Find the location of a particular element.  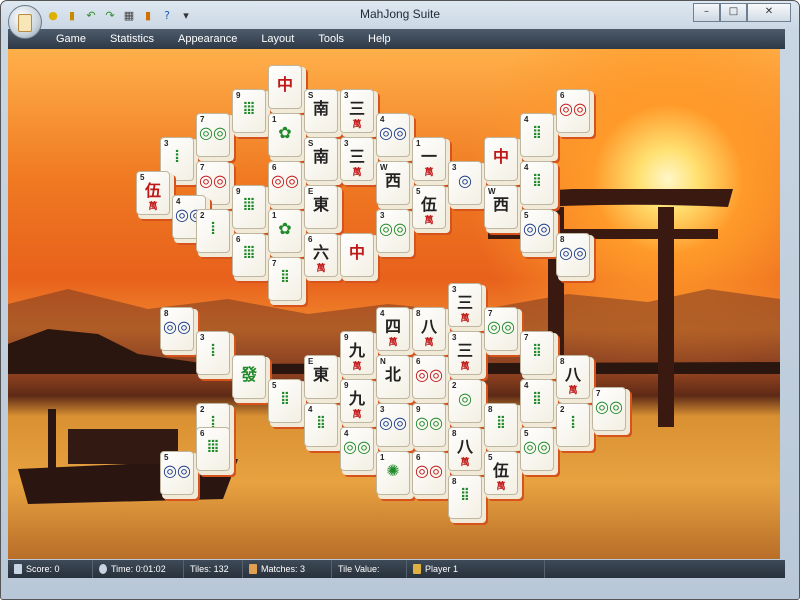

tile-index: 3 is located at coordinates (202, 337).